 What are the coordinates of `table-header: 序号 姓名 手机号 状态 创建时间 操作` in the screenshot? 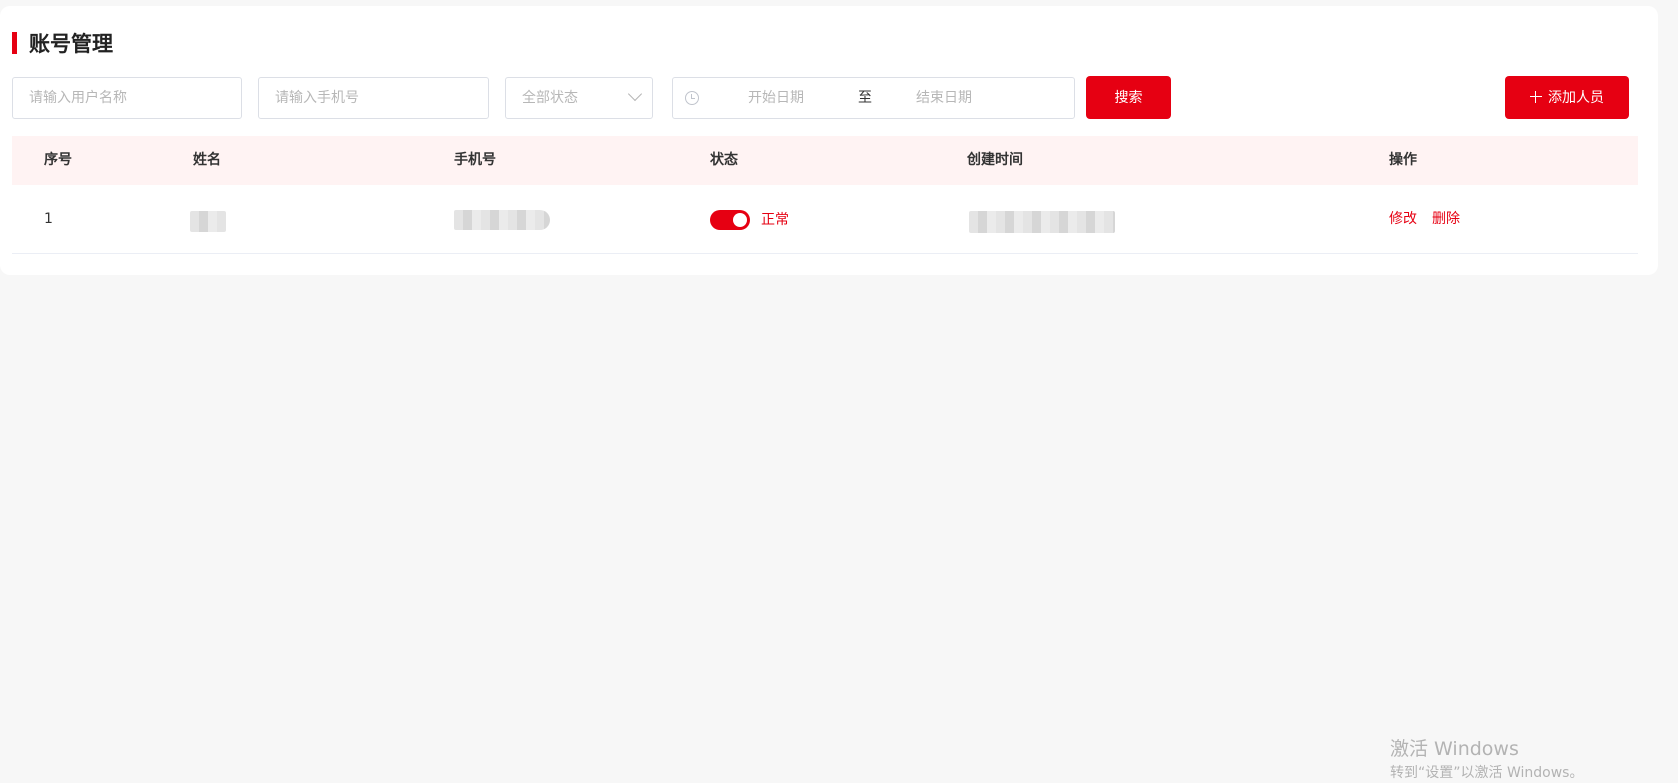 It's located at (825, 160).